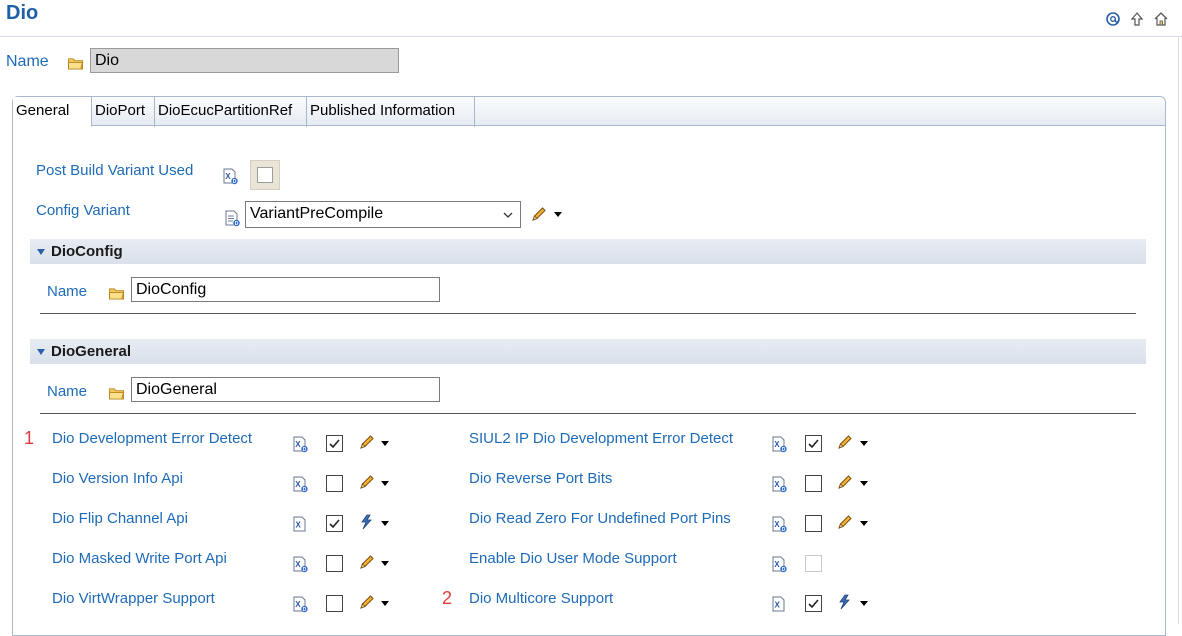 The height and width of the screenshot is (636, 1182). Describe the element at coordinates (152, 438) in the screenshot. I see `param-dev-error-label: Dio Development Error Detect` at that location.